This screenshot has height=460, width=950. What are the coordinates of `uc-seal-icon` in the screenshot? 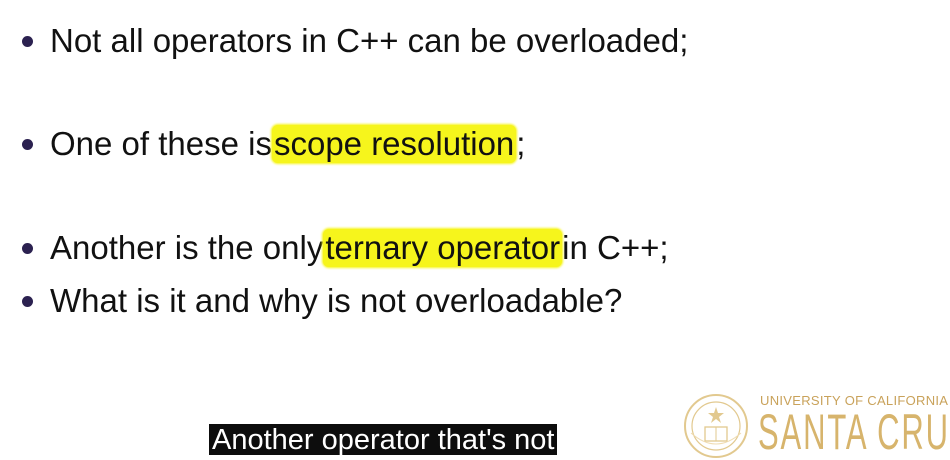 It's located at (716, 426).